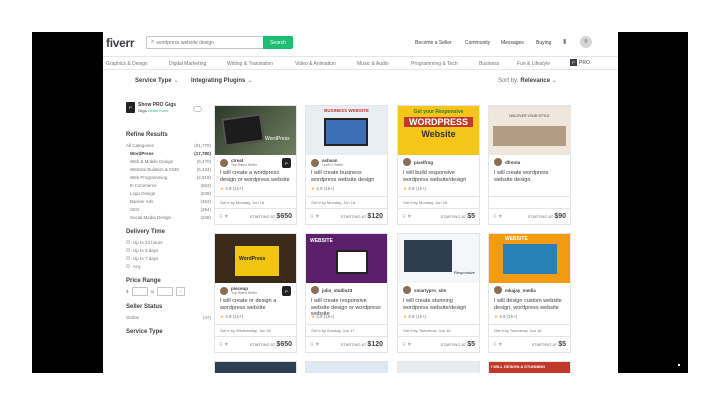 The height and width of the screenshot is (405, 720). I want to click on refine-category-item: WordPress (17,780), so click(168, 153).